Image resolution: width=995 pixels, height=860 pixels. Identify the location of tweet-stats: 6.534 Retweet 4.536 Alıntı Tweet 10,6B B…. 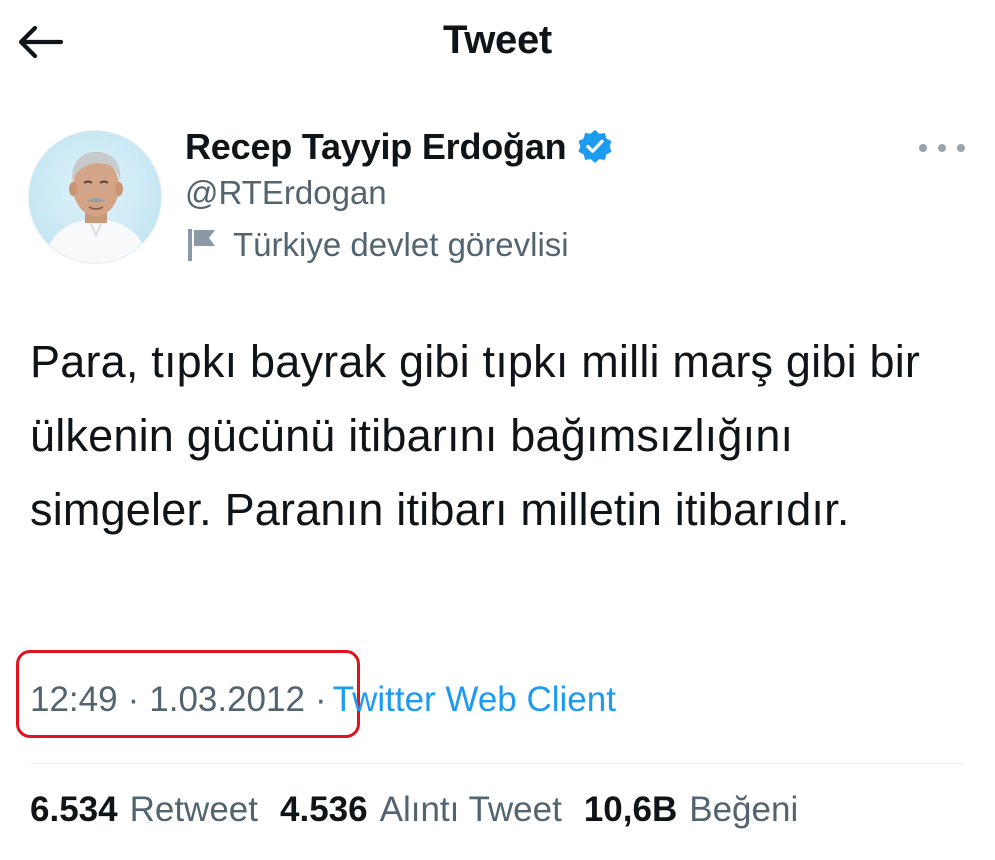
(425, 810).